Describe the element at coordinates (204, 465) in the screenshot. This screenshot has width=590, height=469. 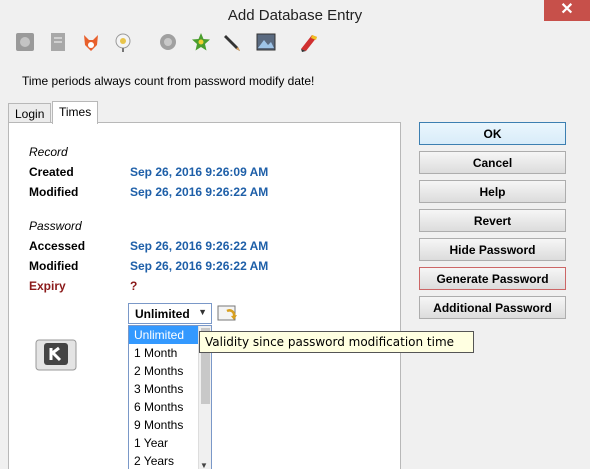
I see `scroll-down-icon: ▼` at that location.